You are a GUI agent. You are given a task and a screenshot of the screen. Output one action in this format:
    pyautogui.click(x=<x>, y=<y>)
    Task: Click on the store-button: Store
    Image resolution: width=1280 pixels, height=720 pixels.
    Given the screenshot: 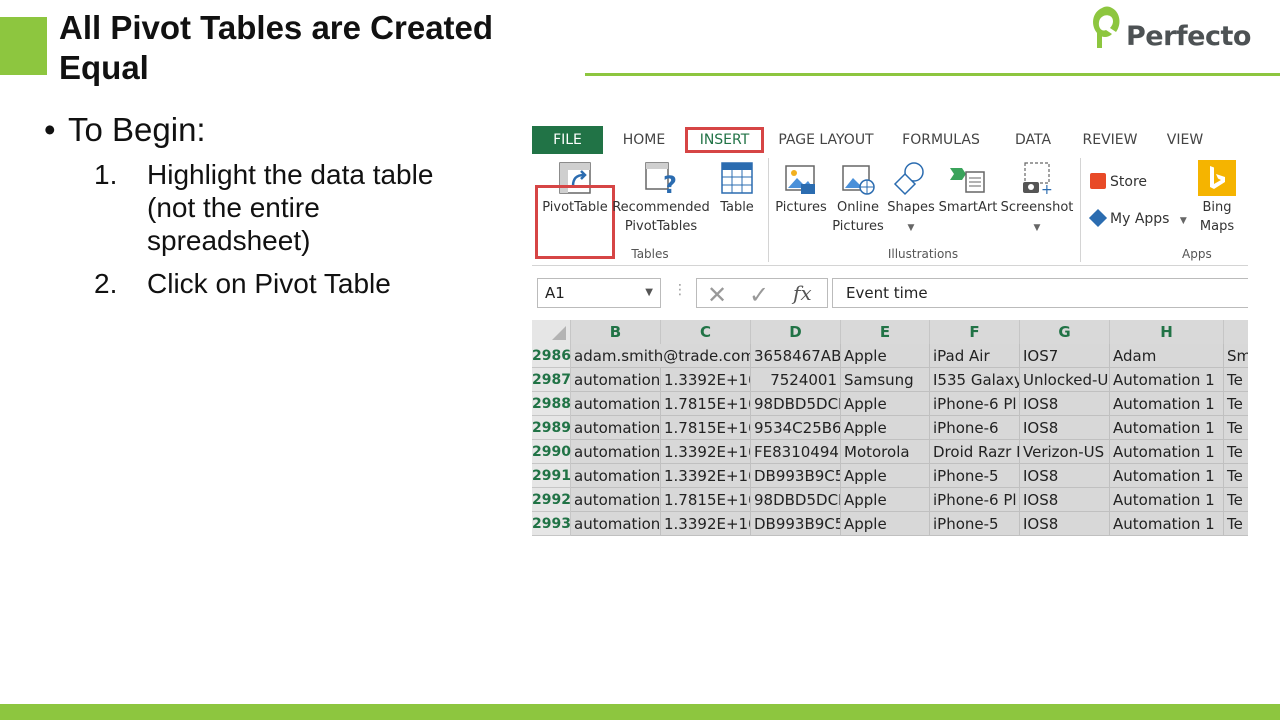 What is the action you would take?
    pyautogui.click(x=1118, y=181)
    